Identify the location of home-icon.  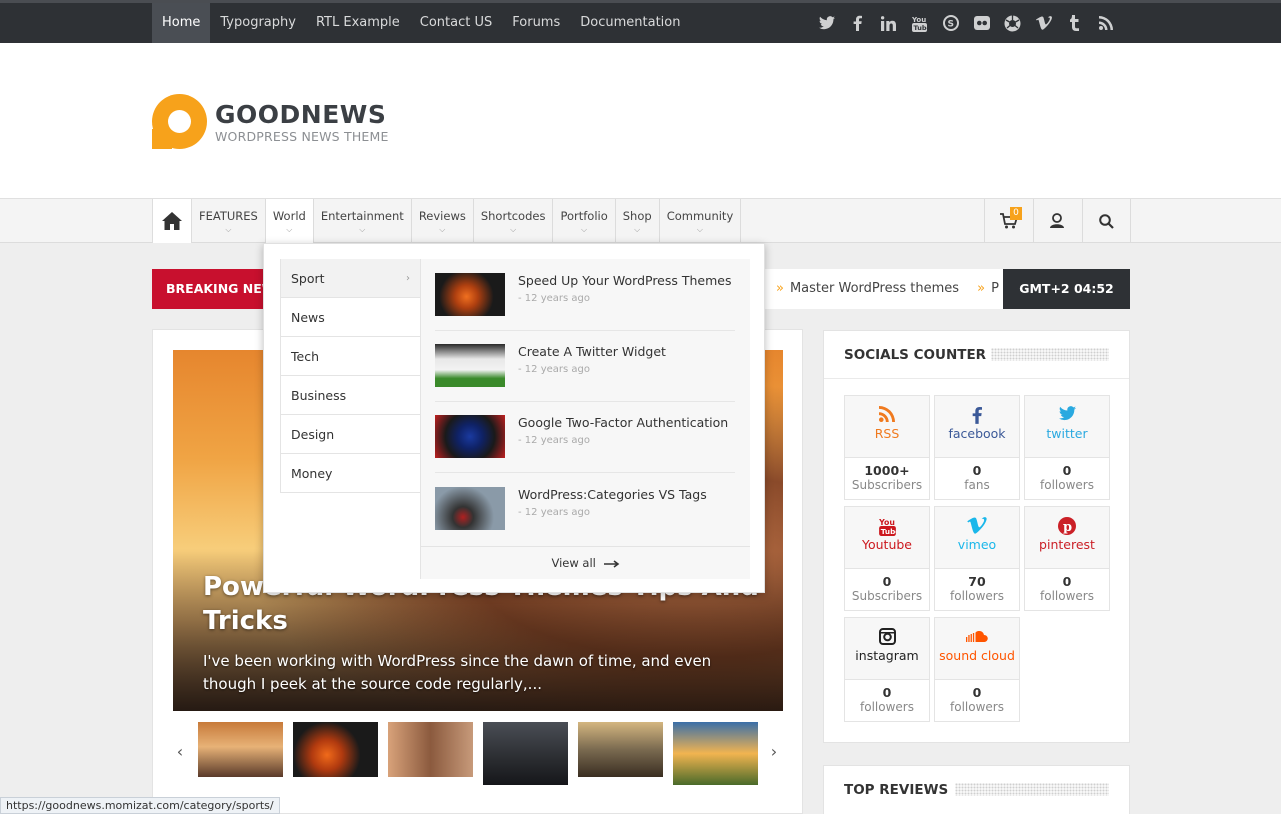
(172, 221).